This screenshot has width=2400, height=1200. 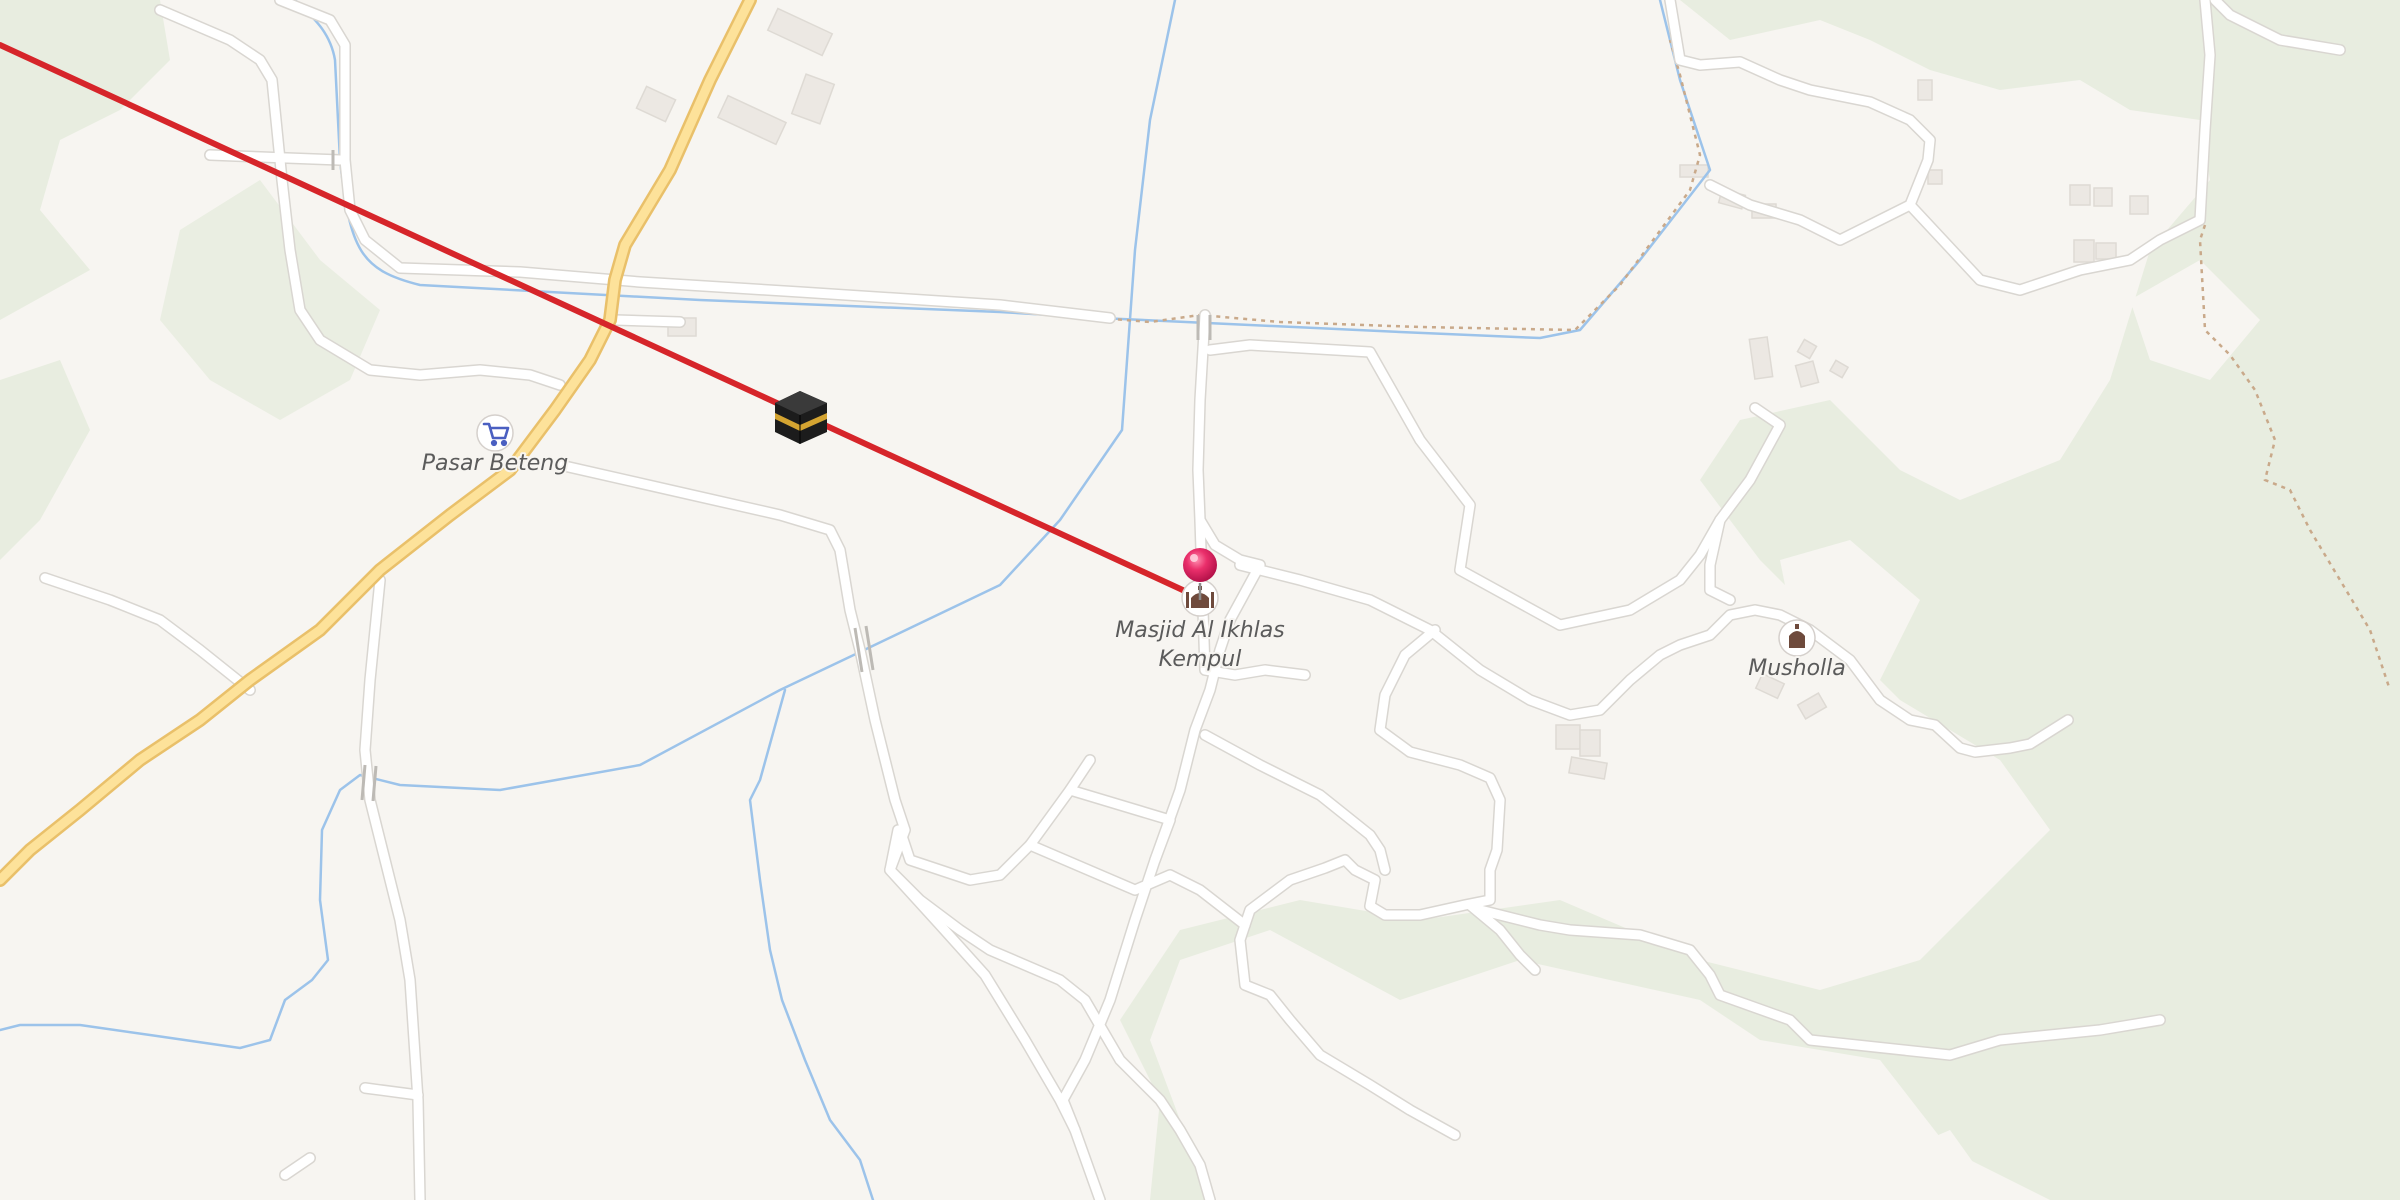 I want to click on masjid-label-line1: Masjid Al Ikhlas, so click(x=1200, y=630).